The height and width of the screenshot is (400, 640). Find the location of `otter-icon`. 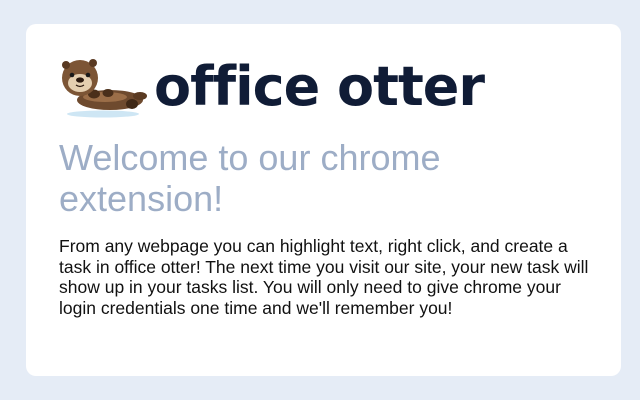

otter-icon is located at coordinates (104, 88).